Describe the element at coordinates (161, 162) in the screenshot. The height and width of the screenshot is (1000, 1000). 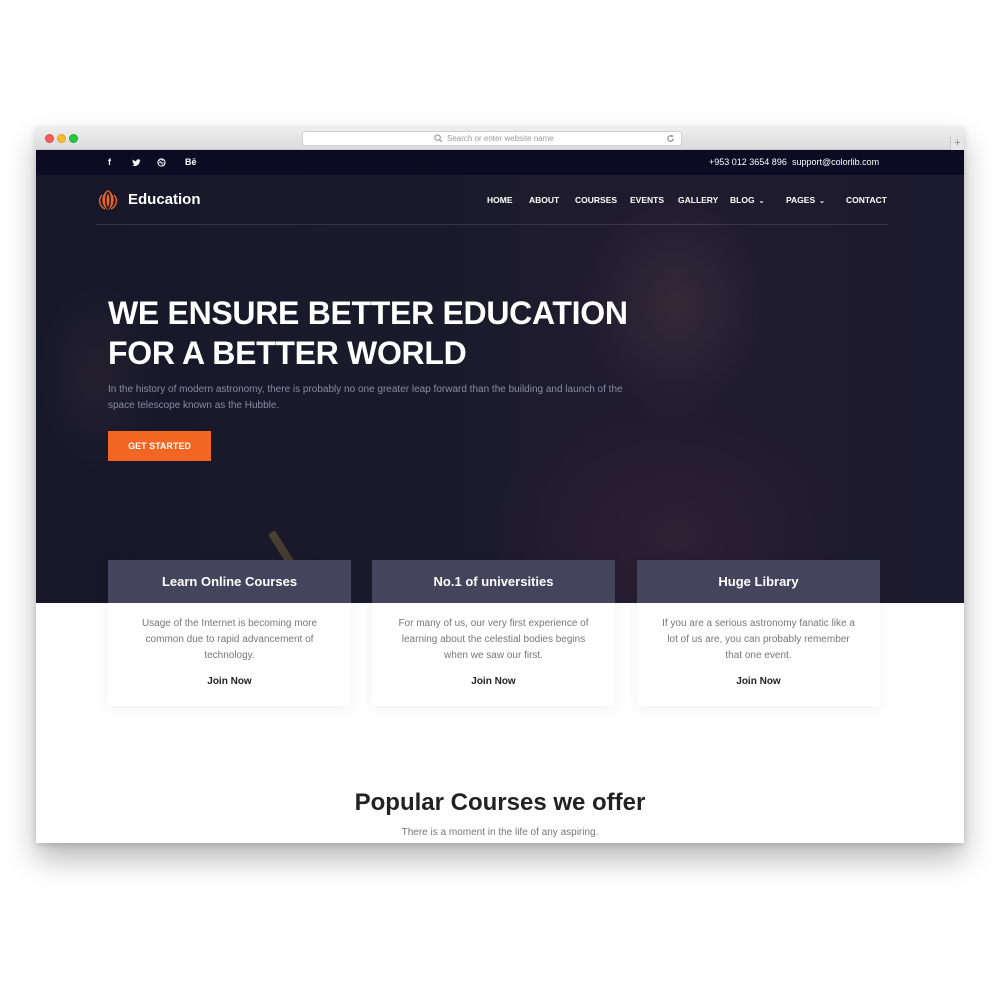
I see `dribbble-icon` at that location.